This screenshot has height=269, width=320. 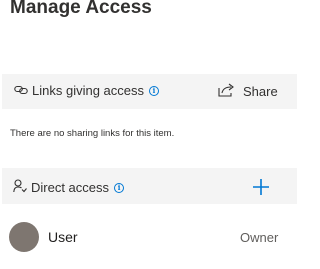 I want to click on direct-access-label: Direct access, so click(x=70, y=187).